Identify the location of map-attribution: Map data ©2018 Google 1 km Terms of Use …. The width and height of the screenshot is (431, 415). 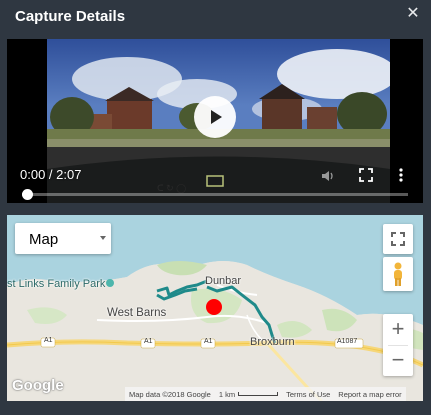
(265, 394).